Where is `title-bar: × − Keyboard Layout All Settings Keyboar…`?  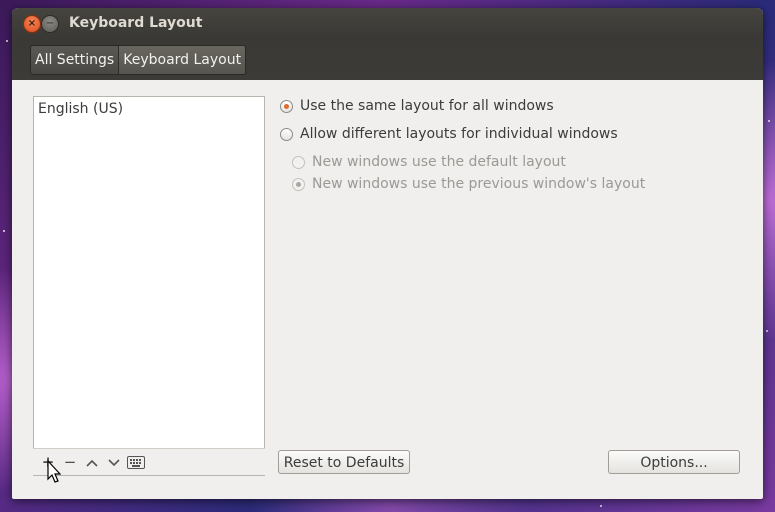
title-bar: × − Keyboard Layout All Settings Keyboar… is located at coordinates (387, 44).